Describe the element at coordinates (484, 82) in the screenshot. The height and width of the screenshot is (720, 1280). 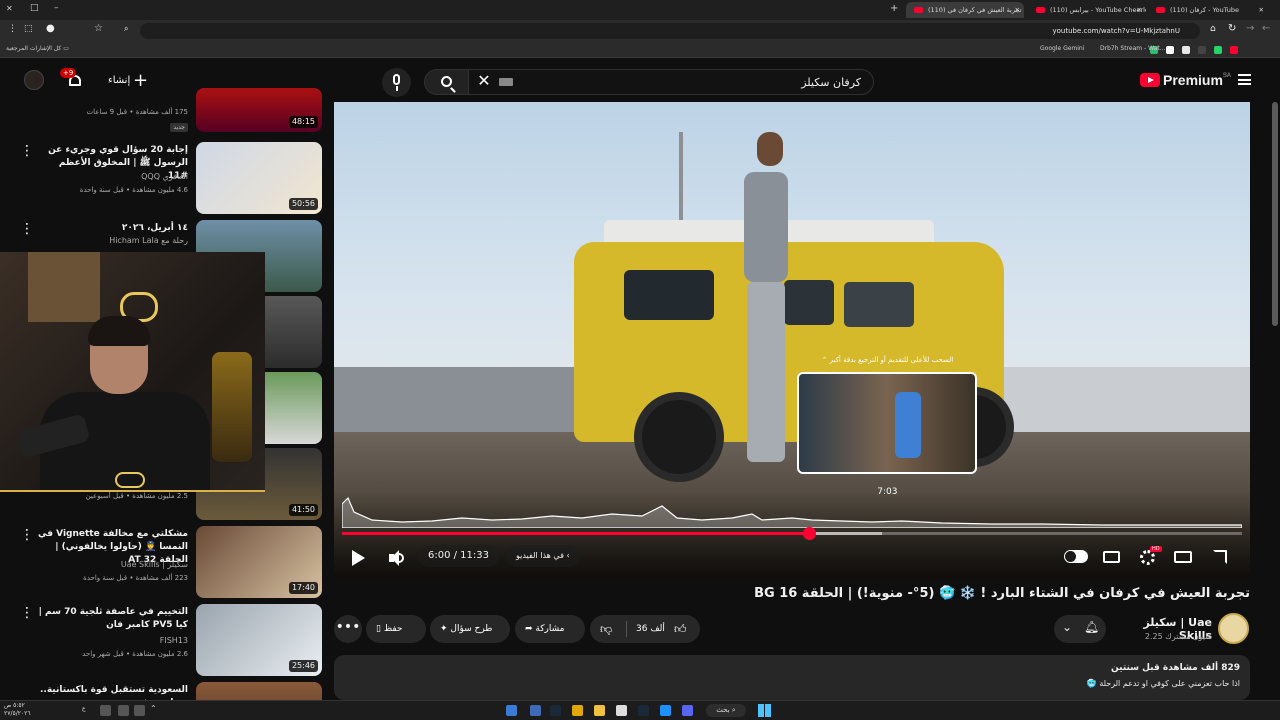
I see `clear-search-icon: ✕` at that location.